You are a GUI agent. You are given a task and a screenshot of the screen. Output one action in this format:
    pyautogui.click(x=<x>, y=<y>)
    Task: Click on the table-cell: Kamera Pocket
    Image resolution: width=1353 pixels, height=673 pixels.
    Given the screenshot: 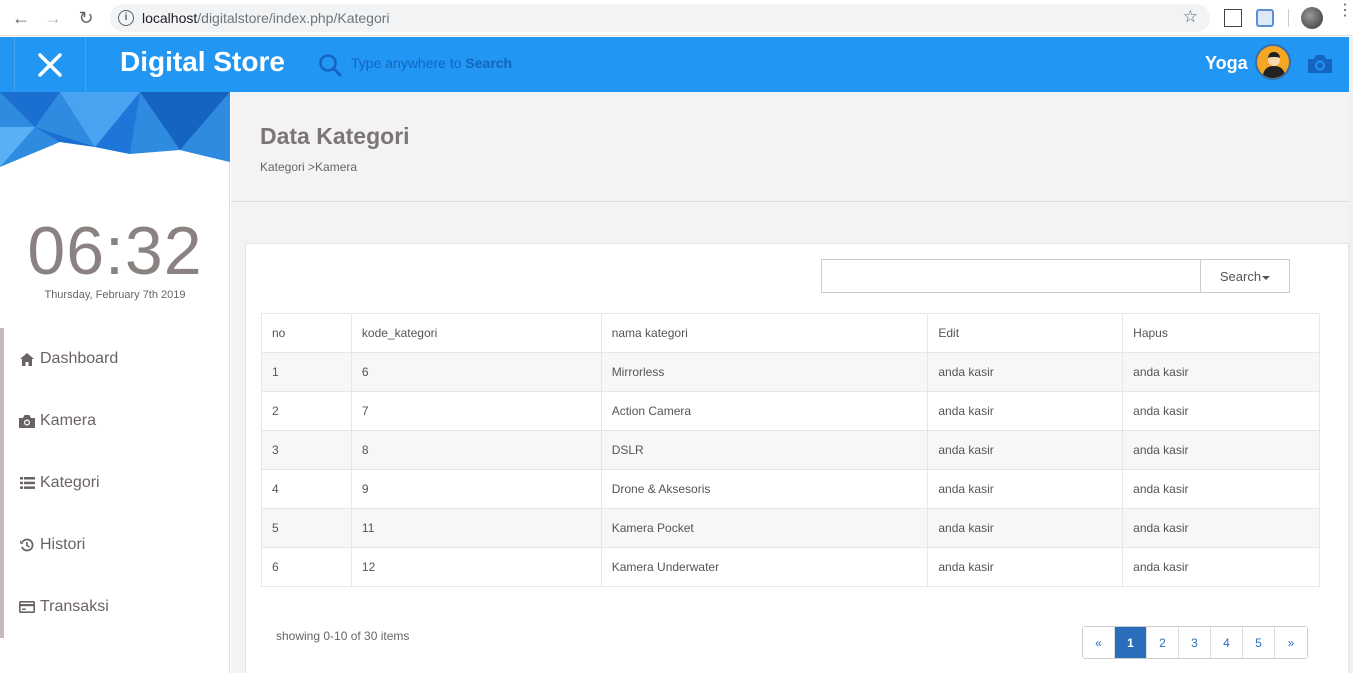 What is the action you would take?
    pyautogui.click(x=764, y=528)
    